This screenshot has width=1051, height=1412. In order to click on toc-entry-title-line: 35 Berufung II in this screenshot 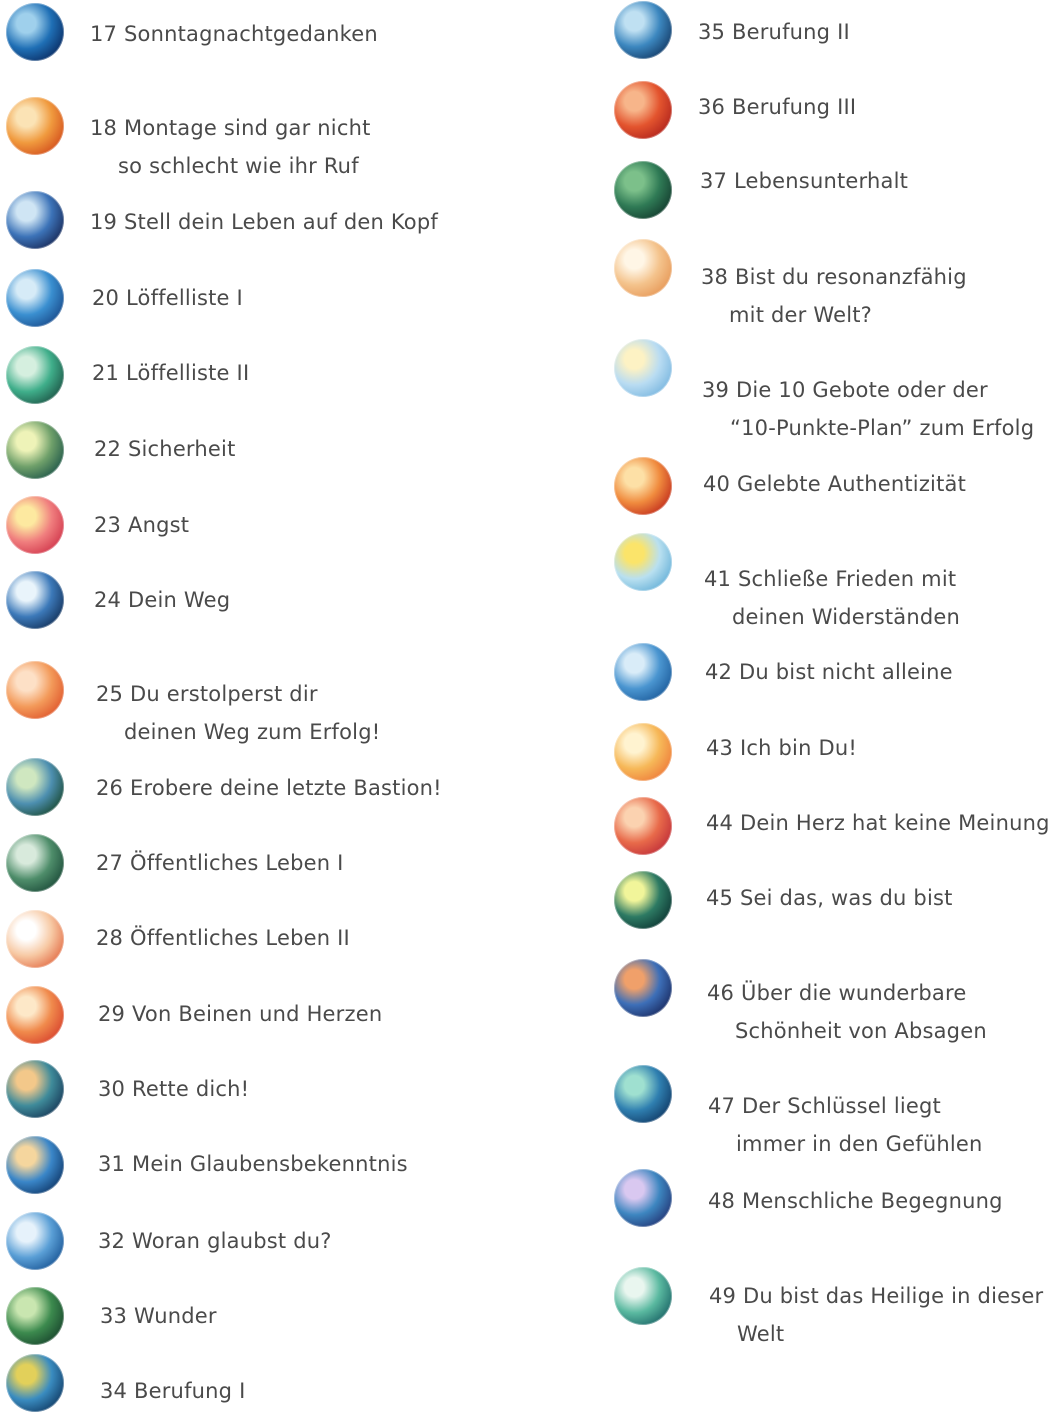, I will do `click(774, 32)`.